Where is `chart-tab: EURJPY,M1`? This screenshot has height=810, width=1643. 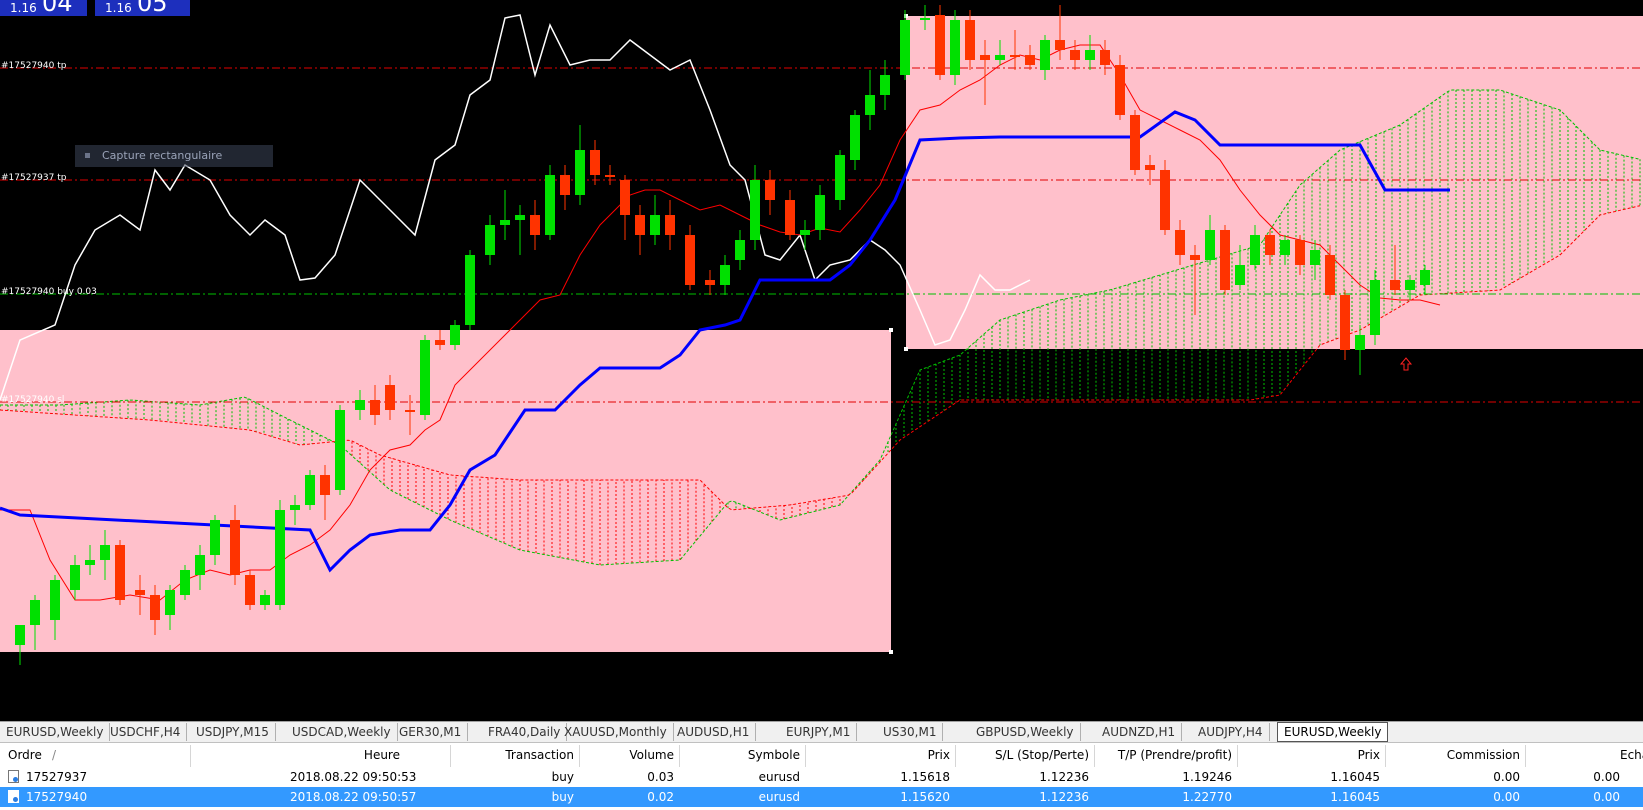
chart-tab: EURJPY,M1 is located at coordinates (819, 732).